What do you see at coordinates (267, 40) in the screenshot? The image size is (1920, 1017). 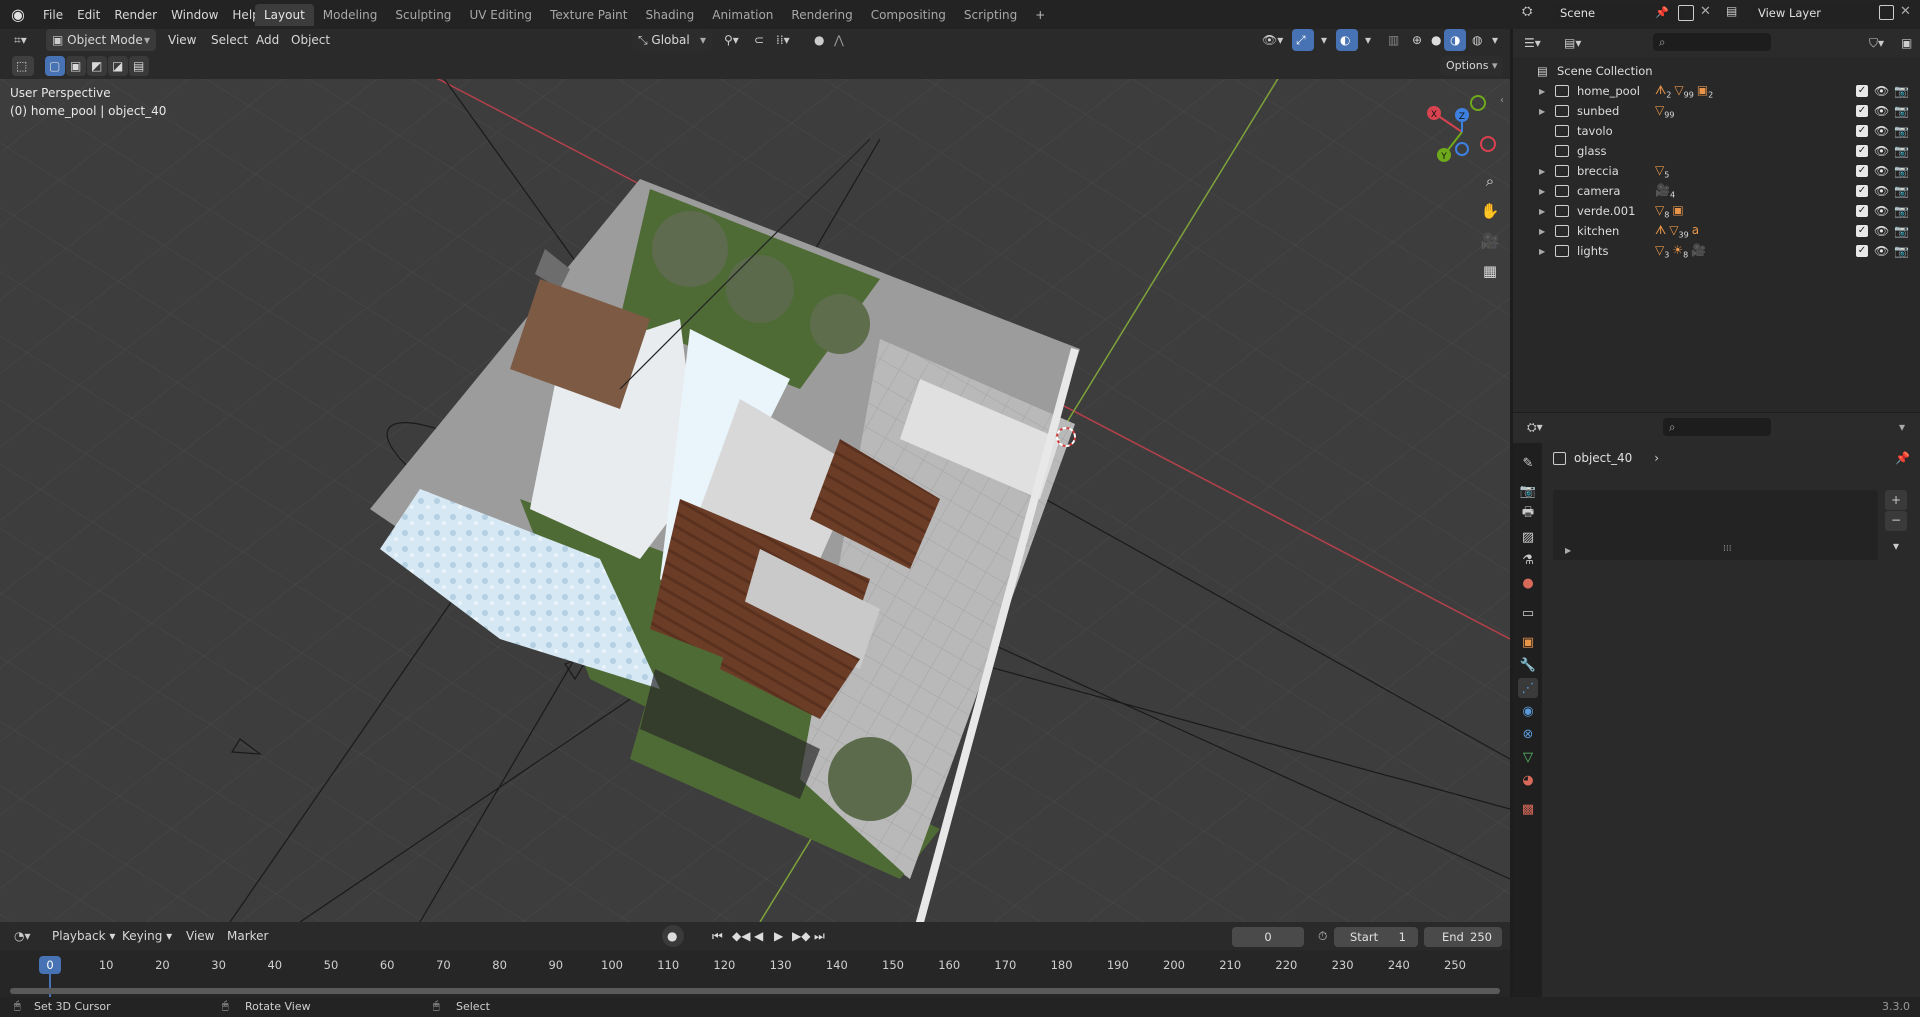 I see `viewport-menu-add: Add` at bounding box center [267, 40].